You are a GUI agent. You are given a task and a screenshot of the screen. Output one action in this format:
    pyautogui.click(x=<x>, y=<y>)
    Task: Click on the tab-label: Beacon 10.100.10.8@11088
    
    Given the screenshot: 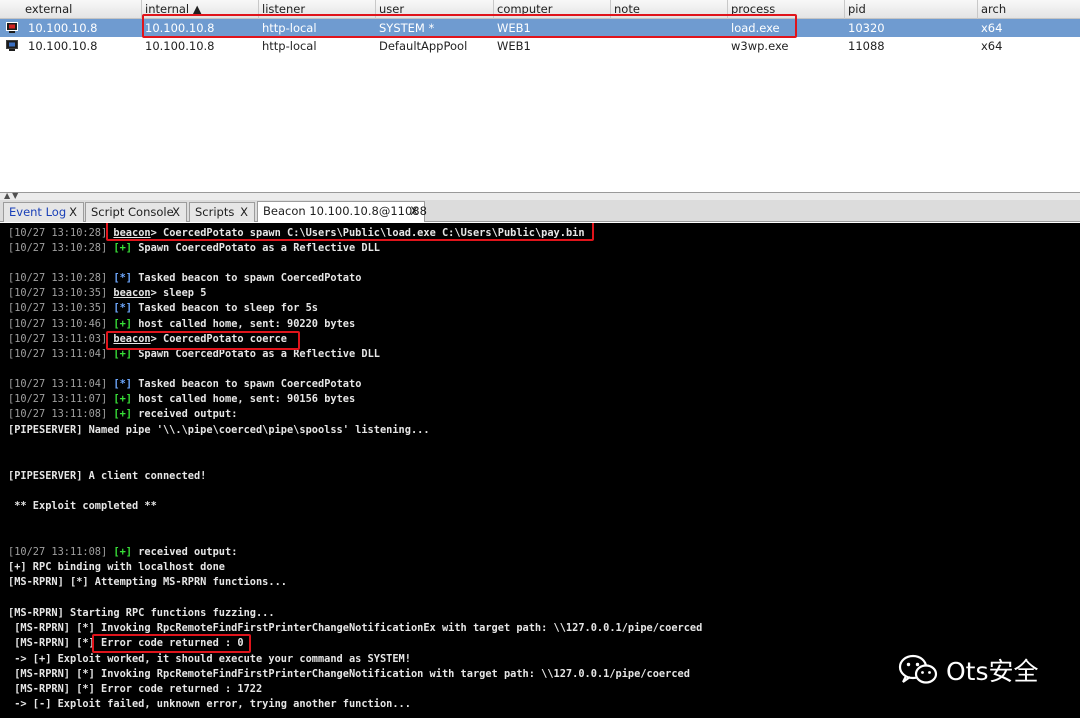 What is the action you would take?
    pyautogui.click(x=345, y=211)
    